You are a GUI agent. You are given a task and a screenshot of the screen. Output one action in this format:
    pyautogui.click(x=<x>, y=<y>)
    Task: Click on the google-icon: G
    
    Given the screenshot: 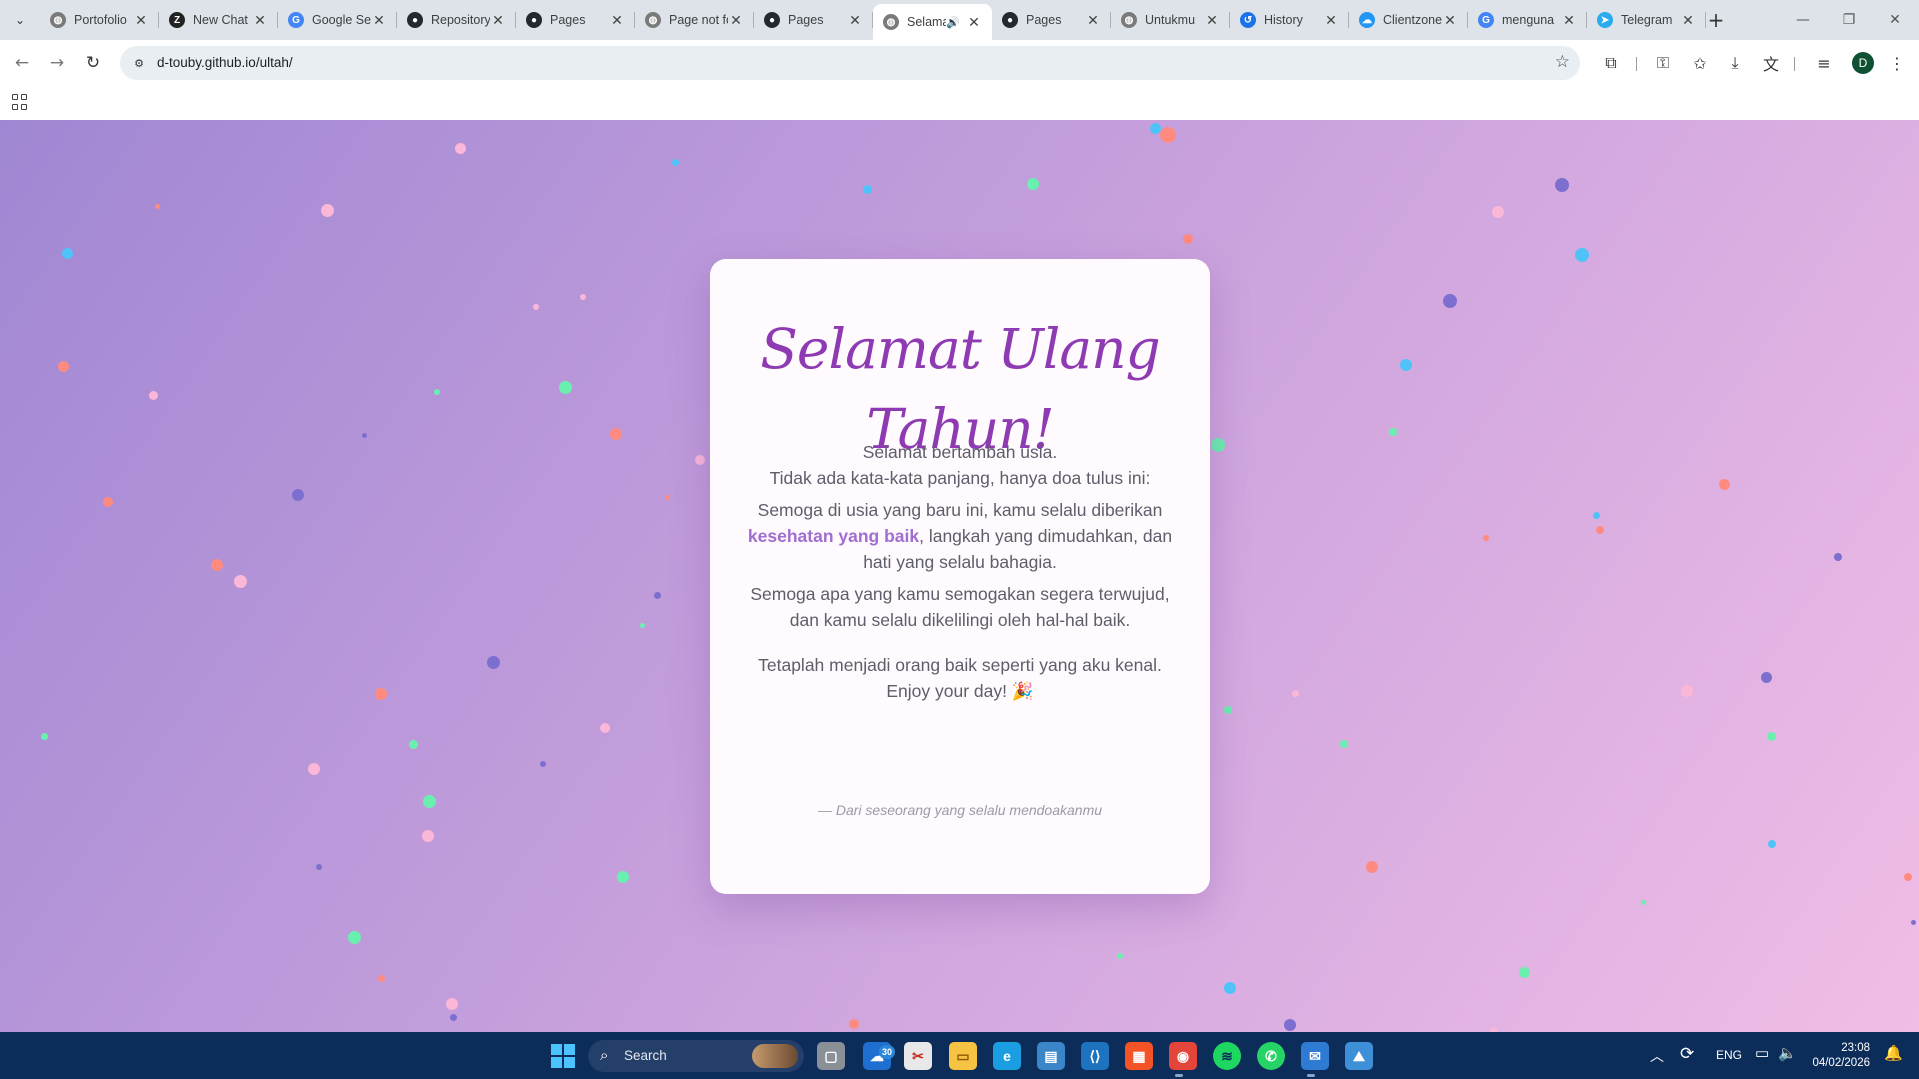 What is the action you would take?
    pyautogui.click(x=1486, y=20)
    